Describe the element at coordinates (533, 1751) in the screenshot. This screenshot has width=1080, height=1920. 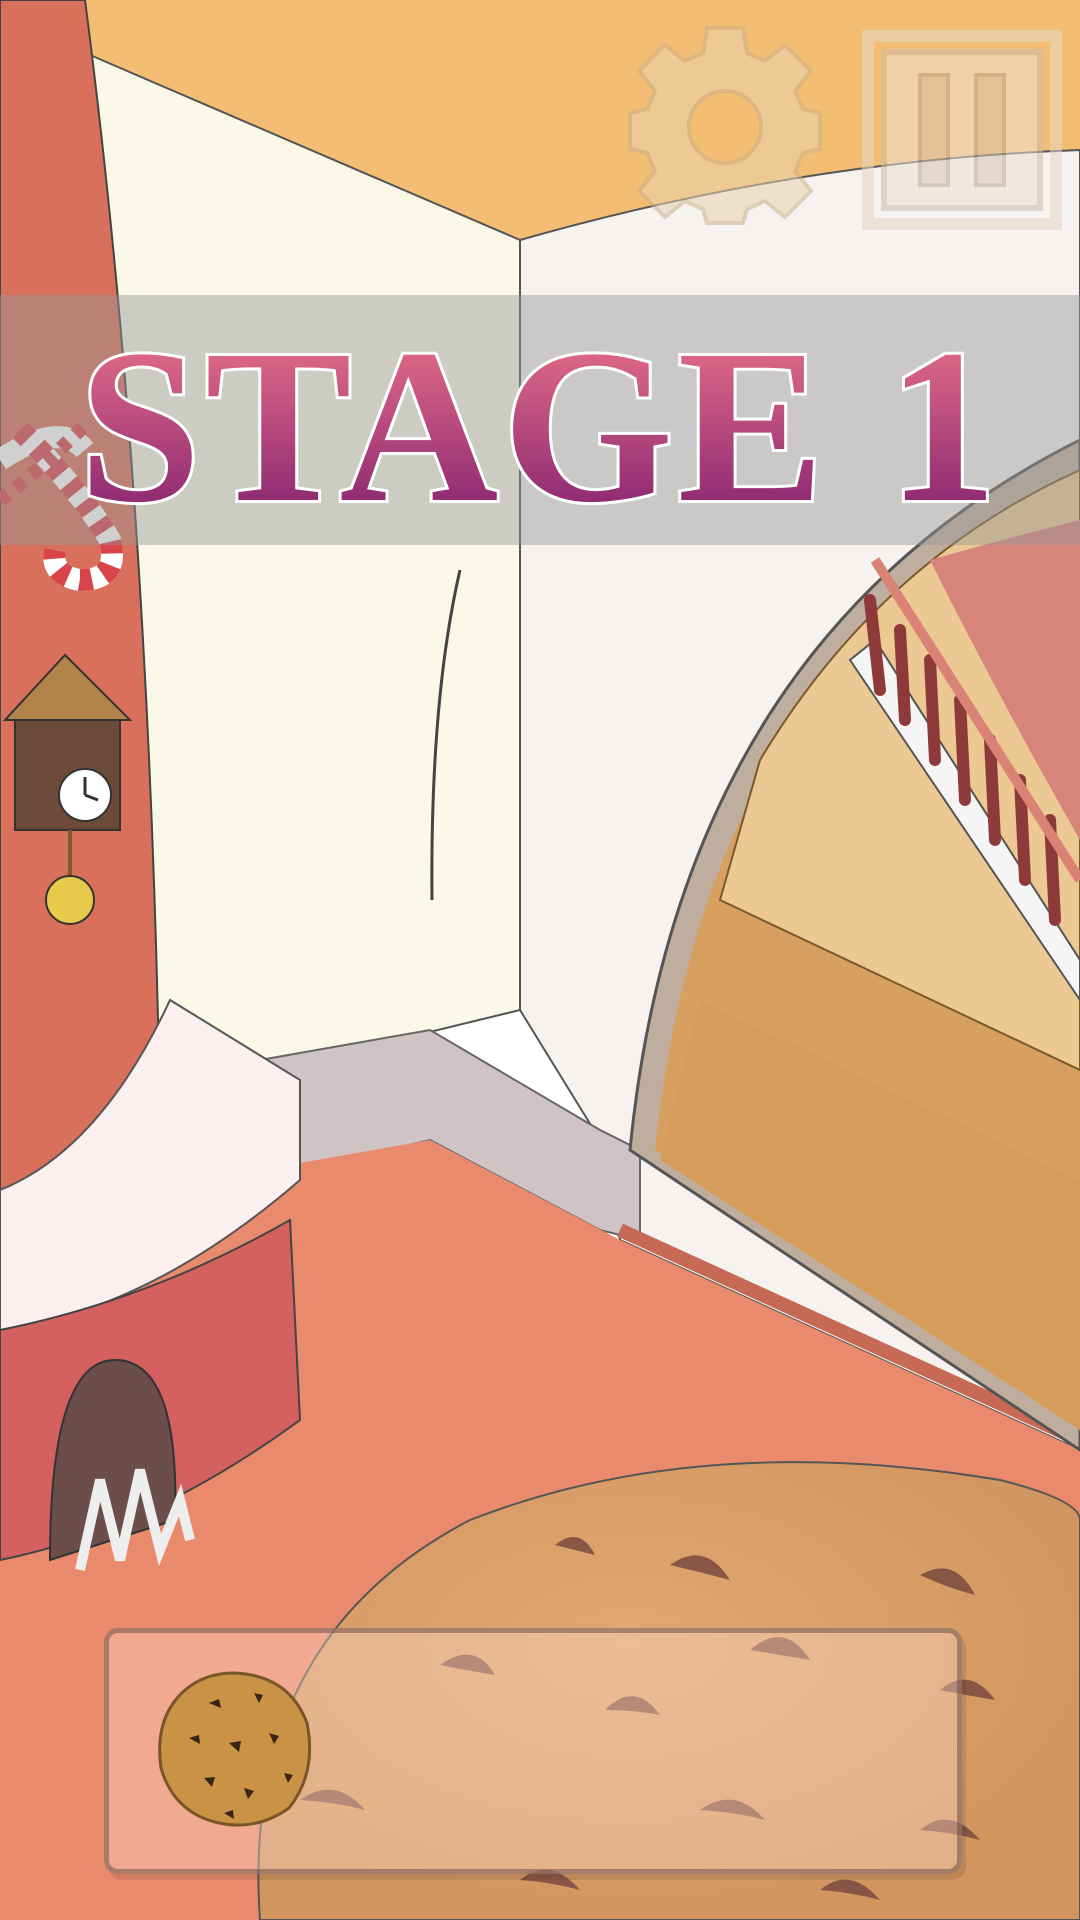
I see `inventory-bar` at that location.